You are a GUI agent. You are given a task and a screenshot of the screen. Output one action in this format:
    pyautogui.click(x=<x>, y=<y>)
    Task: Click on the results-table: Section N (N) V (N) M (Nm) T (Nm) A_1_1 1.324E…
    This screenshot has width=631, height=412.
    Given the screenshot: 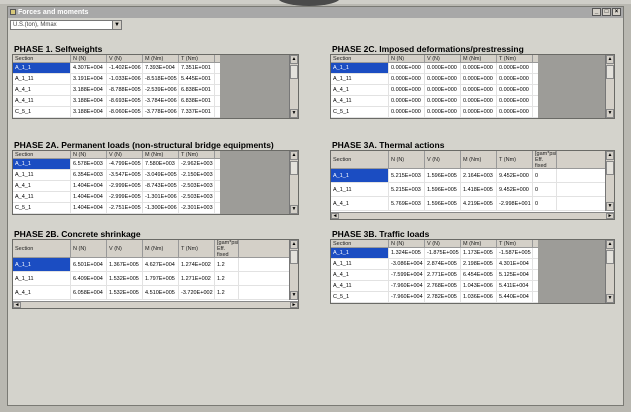 What is the action you would take?
    pyautogui.click(x=472, y=271)
    